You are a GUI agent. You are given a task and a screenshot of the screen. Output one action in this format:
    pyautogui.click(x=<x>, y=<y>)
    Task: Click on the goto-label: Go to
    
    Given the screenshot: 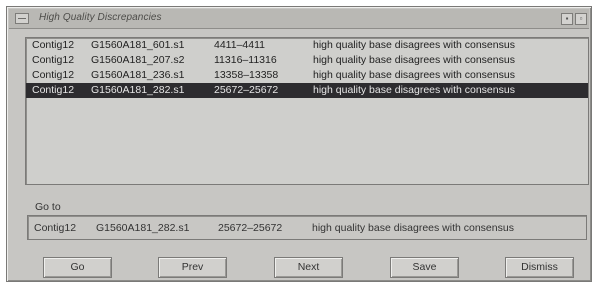 What is the action you would take?
    pyautogui.click(x=48, y=207)
    